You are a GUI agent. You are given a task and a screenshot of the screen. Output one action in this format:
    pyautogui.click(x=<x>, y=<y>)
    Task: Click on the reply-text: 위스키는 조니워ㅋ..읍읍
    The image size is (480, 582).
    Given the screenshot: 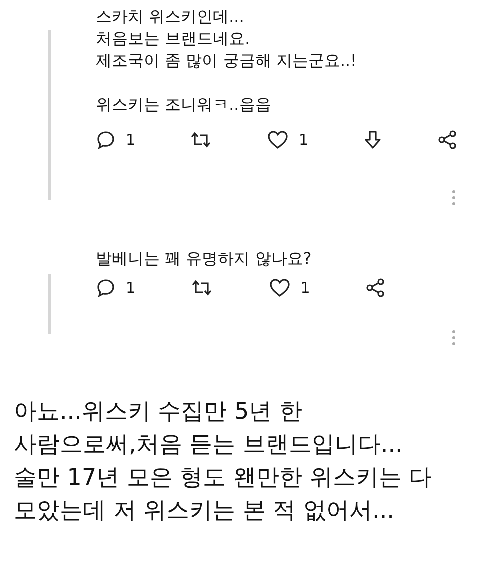 What is the action you would take?
    pyautogui.click(x=184, y=104)
    